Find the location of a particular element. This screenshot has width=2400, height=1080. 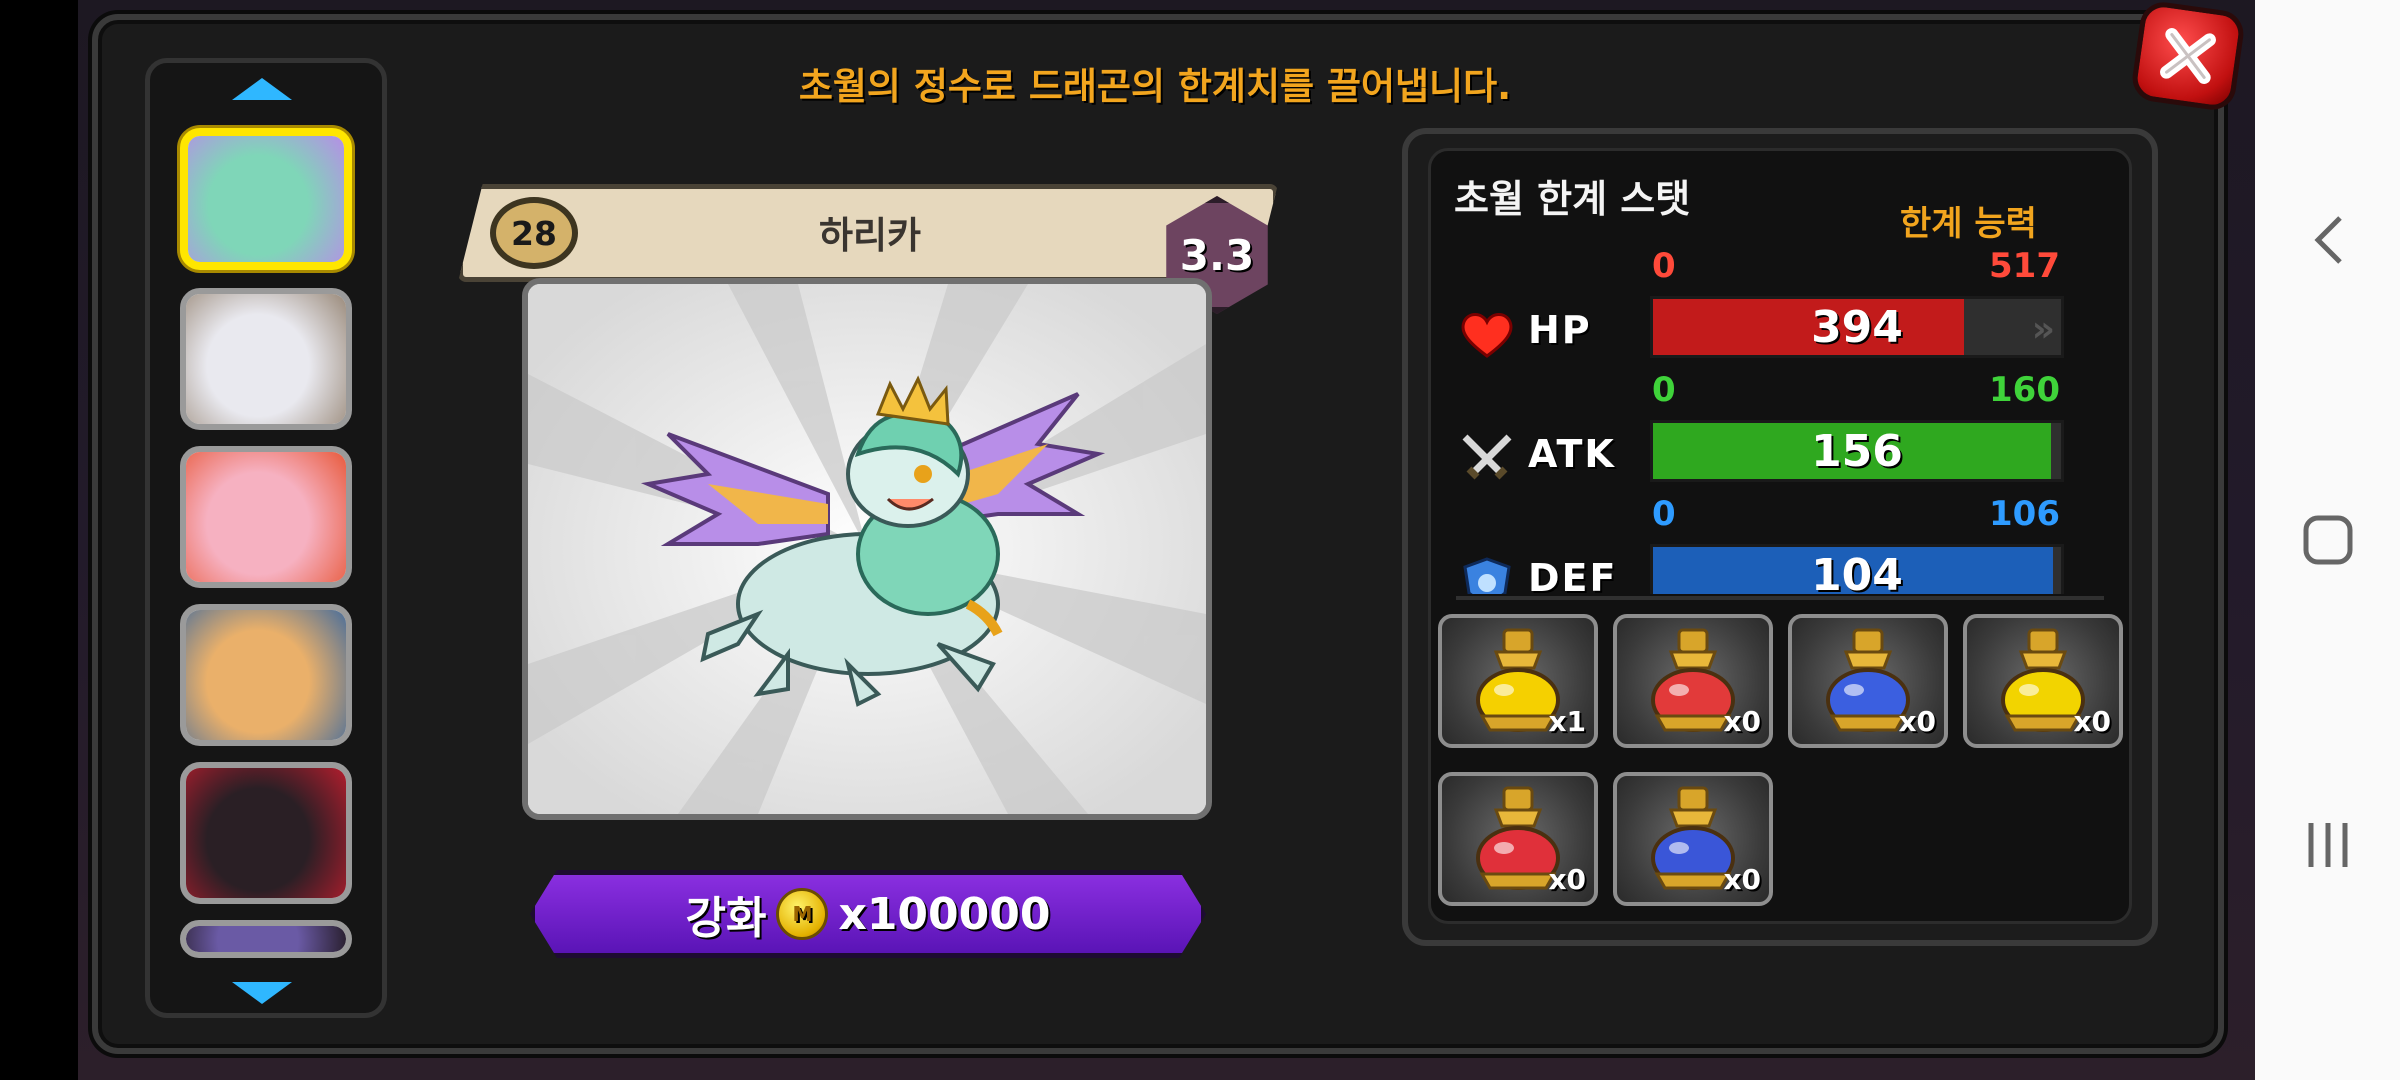

stat-bar: 156 is located at coordinates (1857, 451).